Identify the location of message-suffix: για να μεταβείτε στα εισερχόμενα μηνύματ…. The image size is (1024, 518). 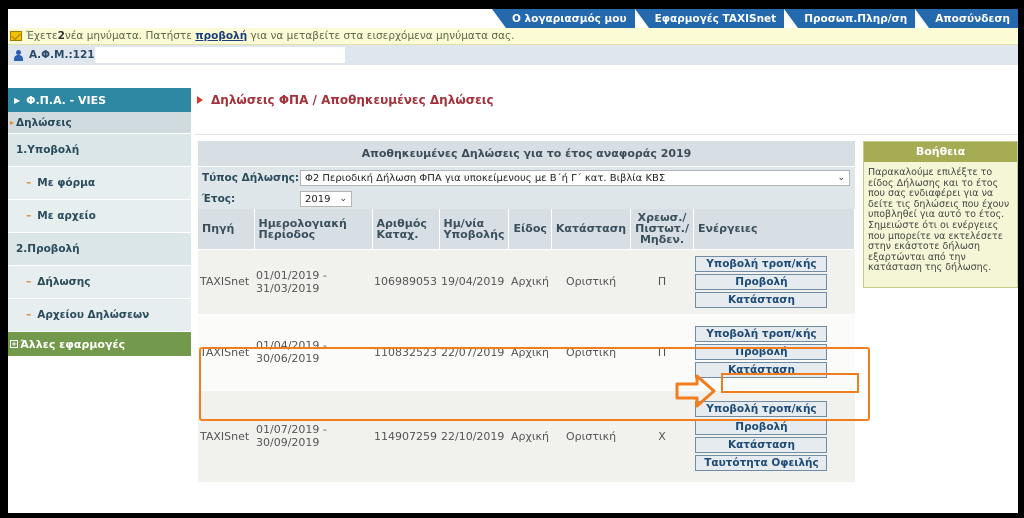
(382, 36).